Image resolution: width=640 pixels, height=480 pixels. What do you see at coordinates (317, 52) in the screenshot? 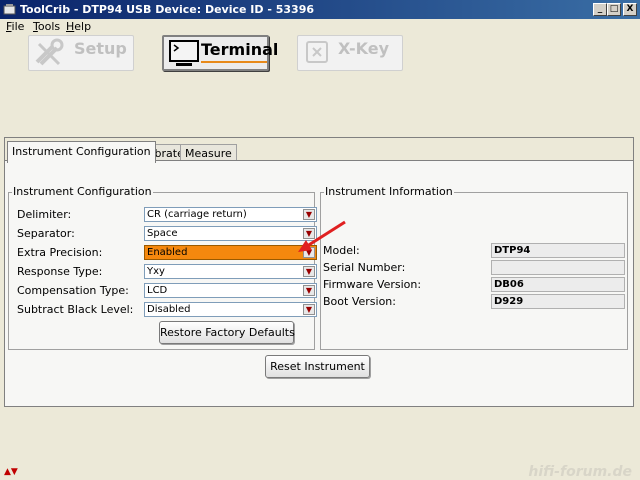
I see `key-icon` at bounding box center [317, 52].